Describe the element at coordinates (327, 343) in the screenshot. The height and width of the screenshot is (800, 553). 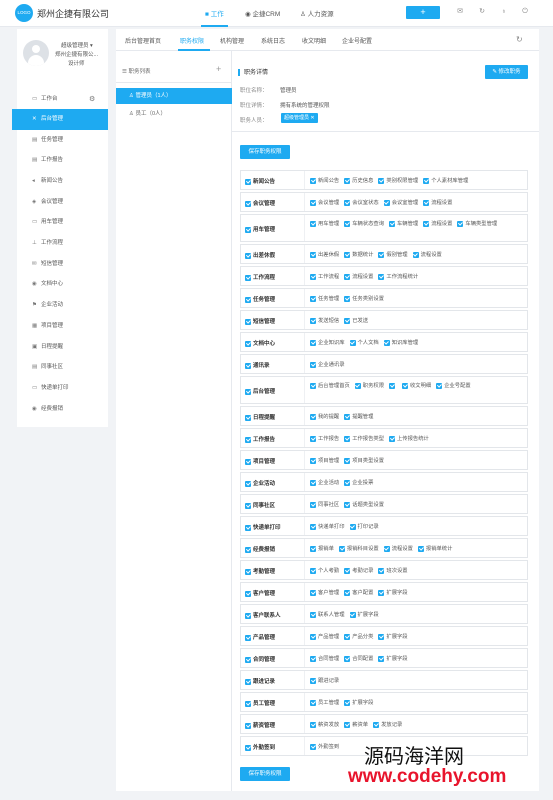
I see `permission-option: 企业知识库` at that location.